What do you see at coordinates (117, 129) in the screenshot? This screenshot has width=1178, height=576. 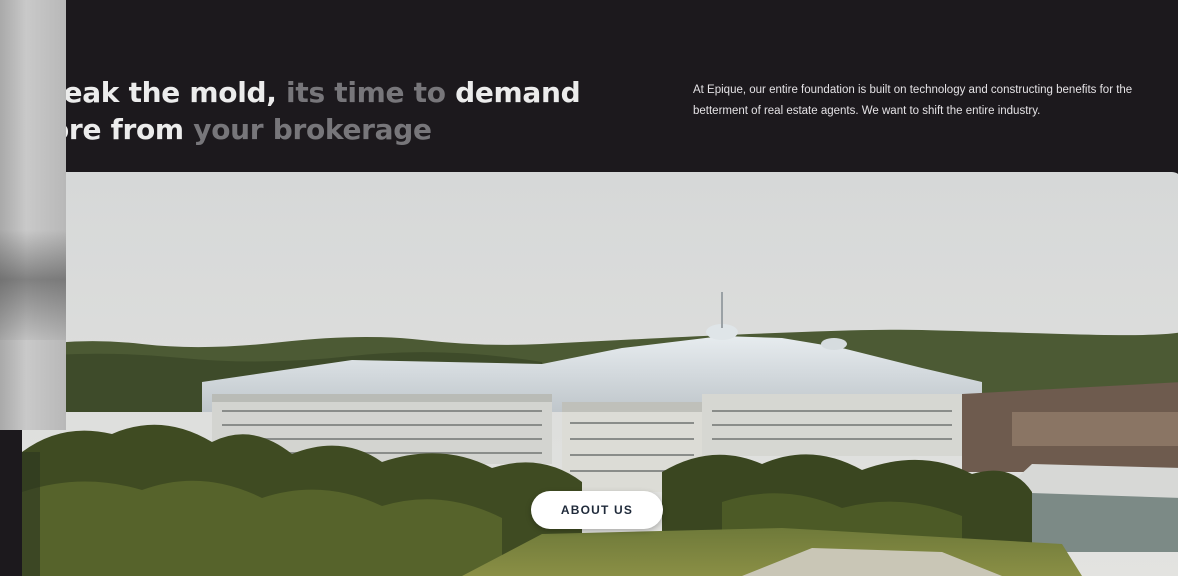 I see `headline-segment: ore from` at bounding box center [117, 129].